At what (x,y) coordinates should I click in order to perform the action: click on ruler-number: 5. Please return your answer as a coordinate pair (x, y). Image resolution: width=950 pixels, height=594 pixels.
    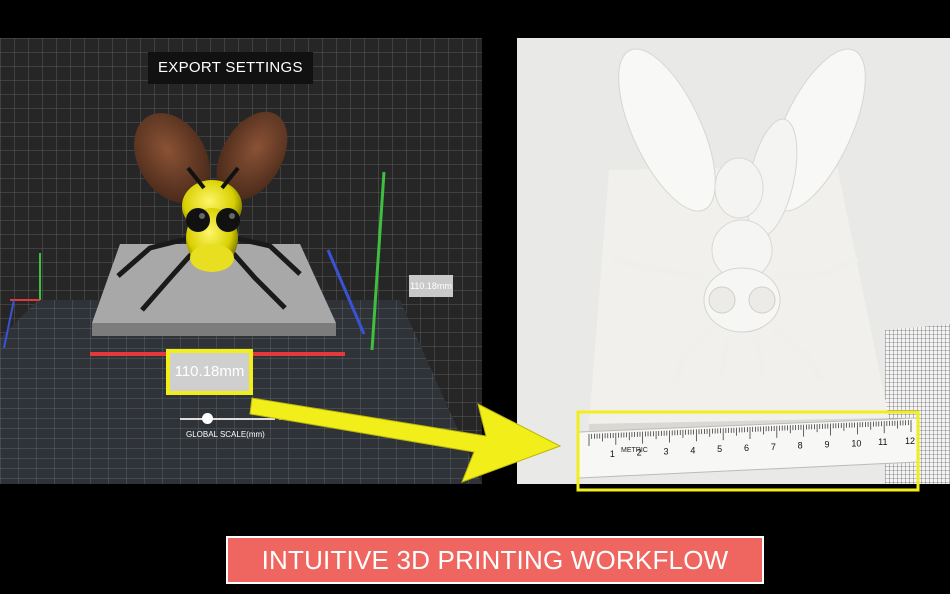
    Looking at the image, I should click on (719, 449).